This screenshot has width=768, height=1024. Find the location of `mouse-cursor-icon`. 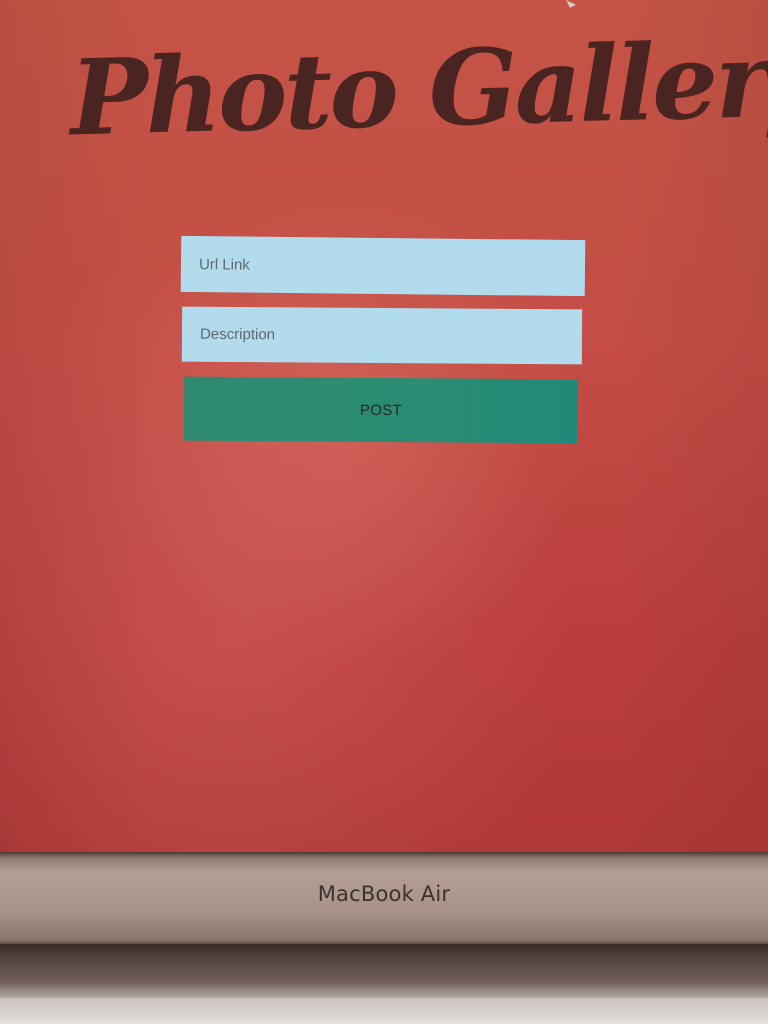

mouse-cursor-icon is located at coordinates (571, 4).